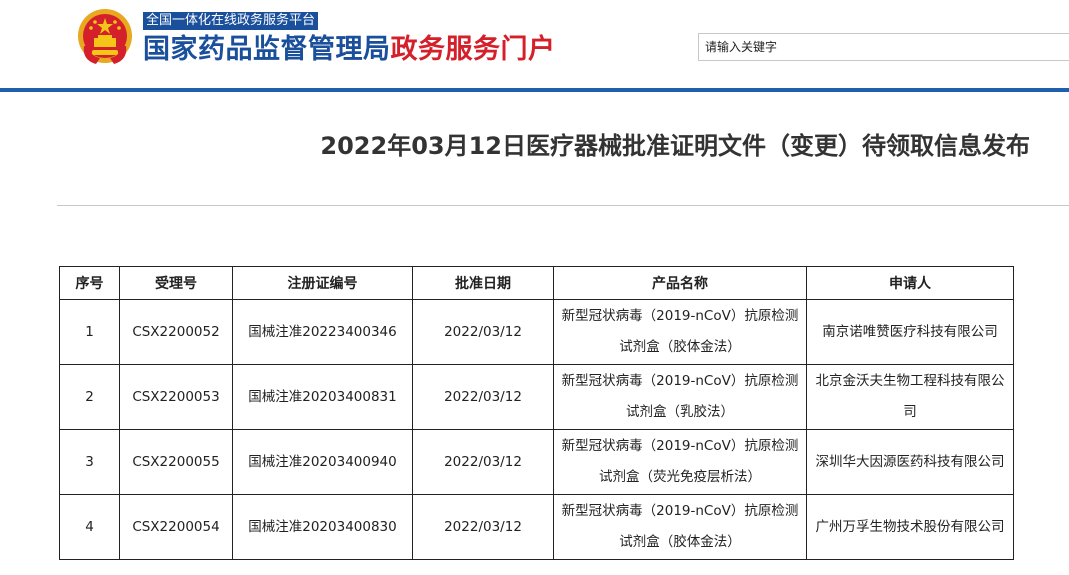 The image size is (1069, 575). What do you see at coordinates (105, 37) in the screenshot?
I see `national-emblem-icon` at bounding box center [105, 37].